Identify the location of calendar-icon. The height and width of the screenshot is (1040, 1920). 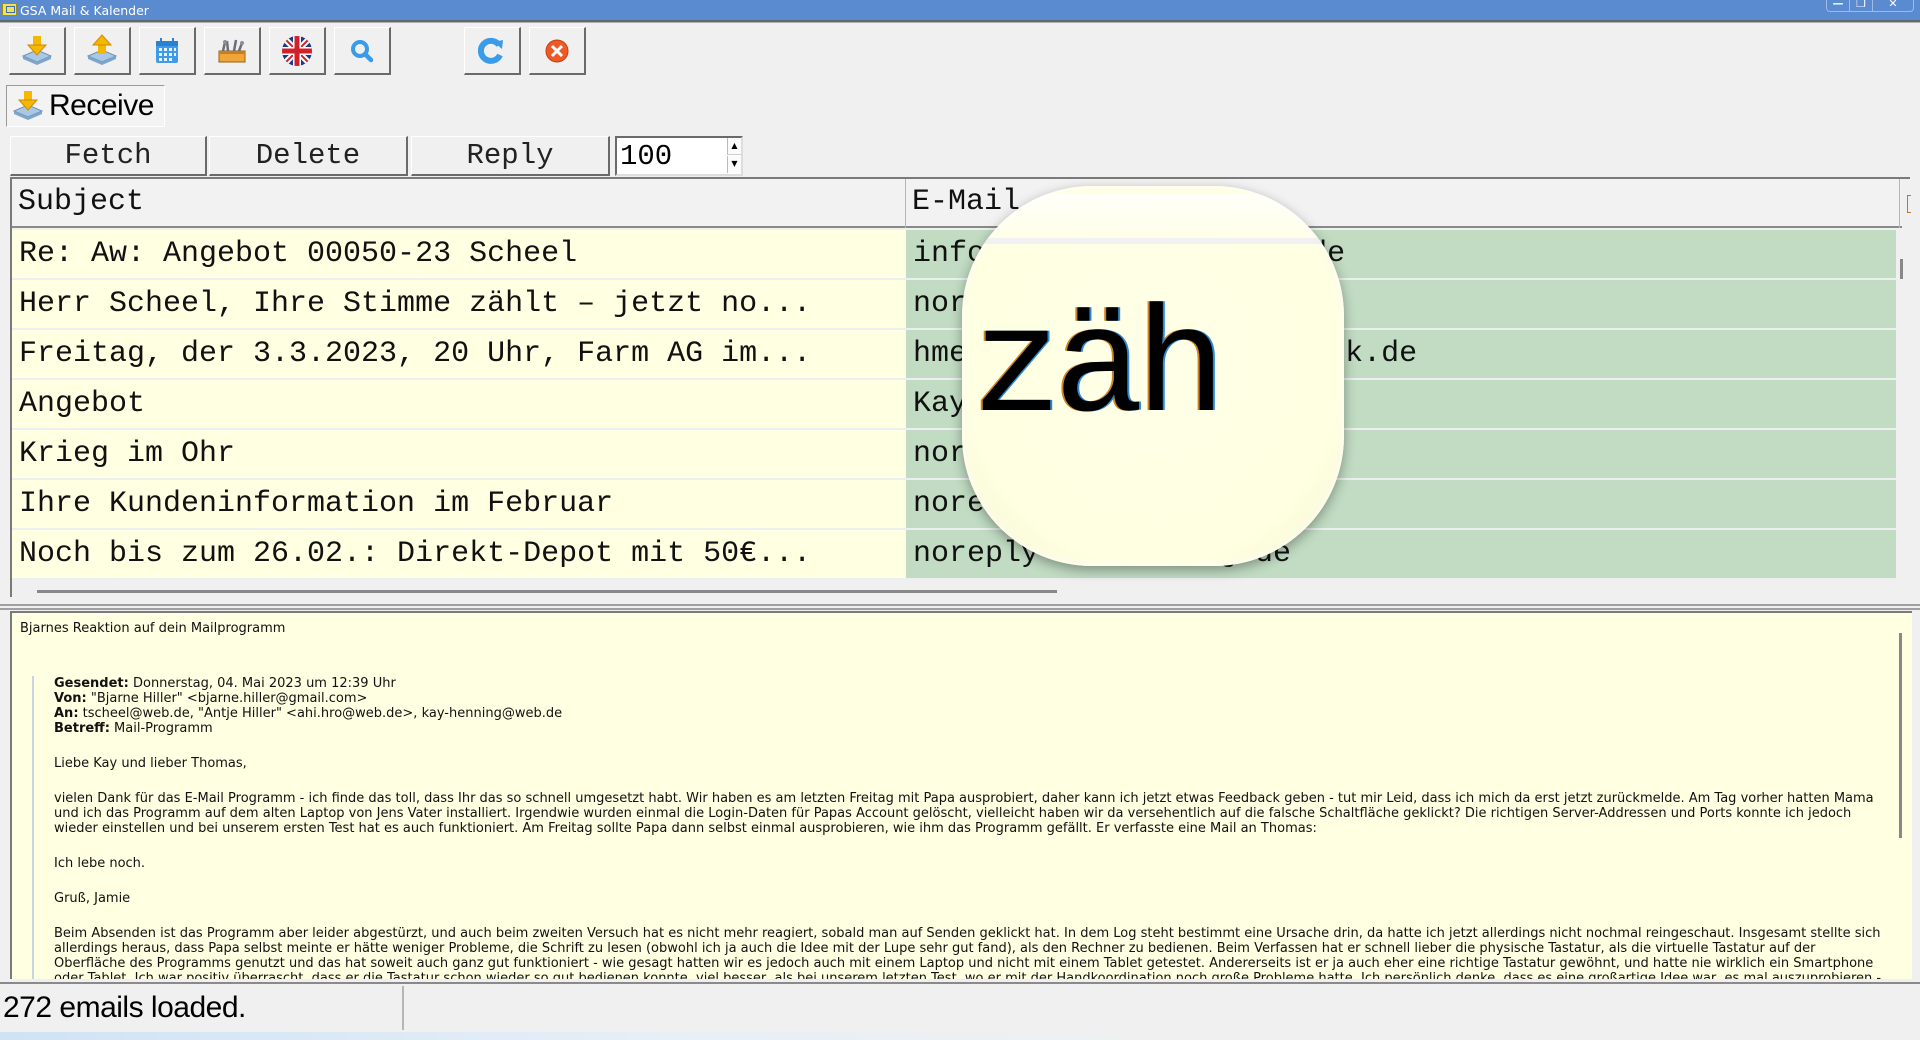
(167, 50).